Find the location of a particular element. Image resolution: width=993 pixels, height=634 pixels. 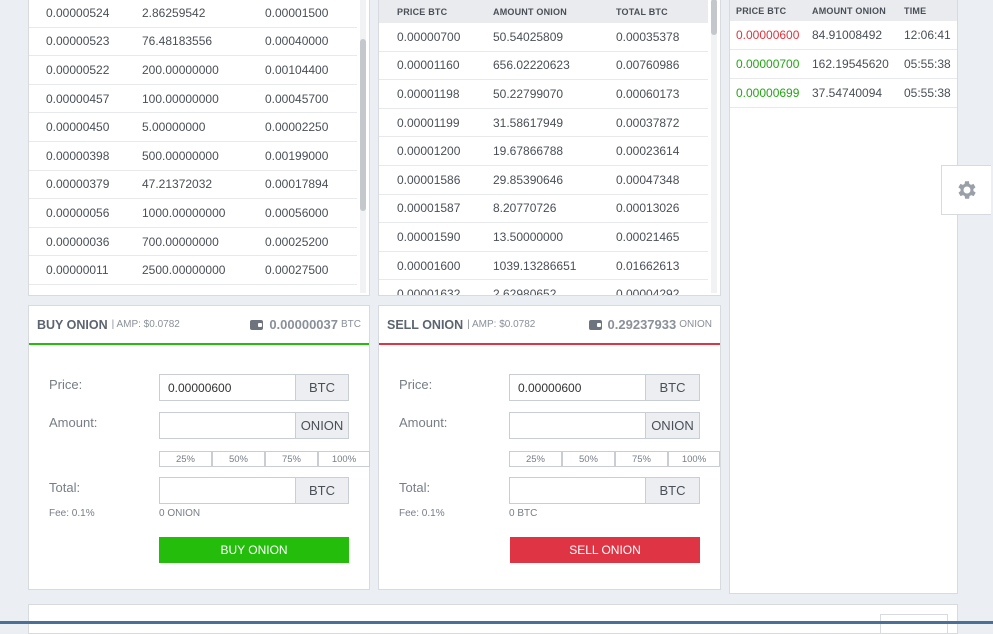

table-row: 0.00001590 13.50000000 0.00021465 is located at coordinates (543, 237).